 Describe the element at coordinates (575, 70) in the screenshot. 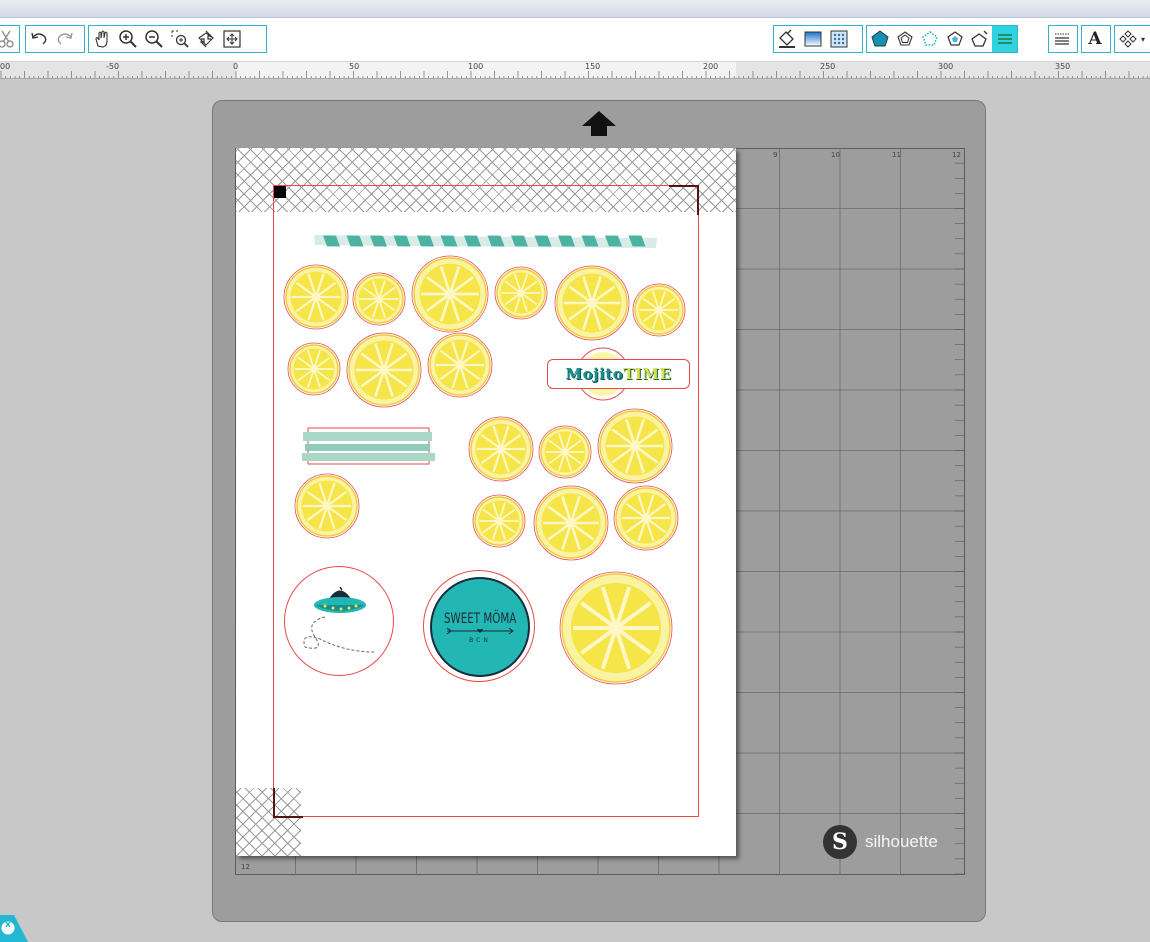

I see `horizontal-ruler: 00 -50 0 50 100 150 200 250 300 350` at that location.